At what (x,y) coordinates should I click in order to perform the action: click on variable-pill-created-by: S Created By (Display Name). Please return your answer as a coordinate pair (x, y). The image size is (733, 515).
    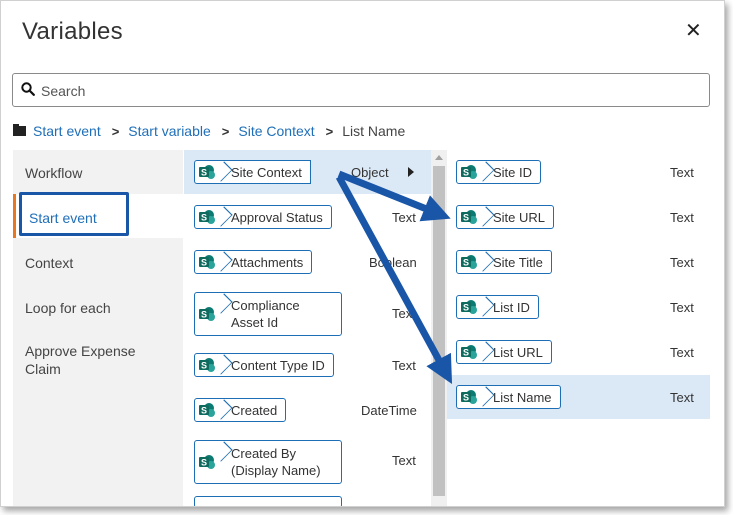
    Looking at the image, I should click on (268, 462).